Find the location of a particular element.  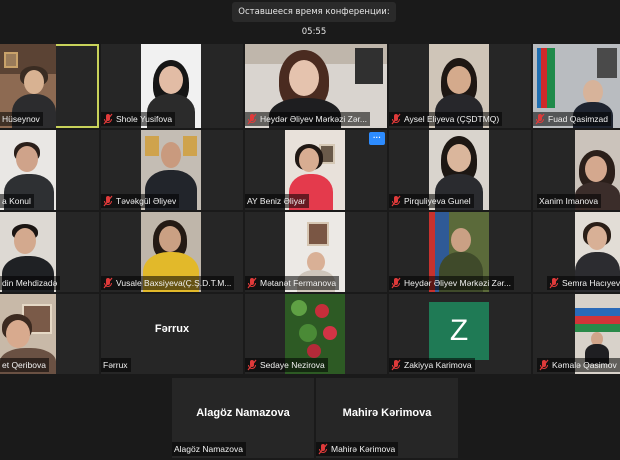

participant-label: a Konul is located at coordinates (17, 201).